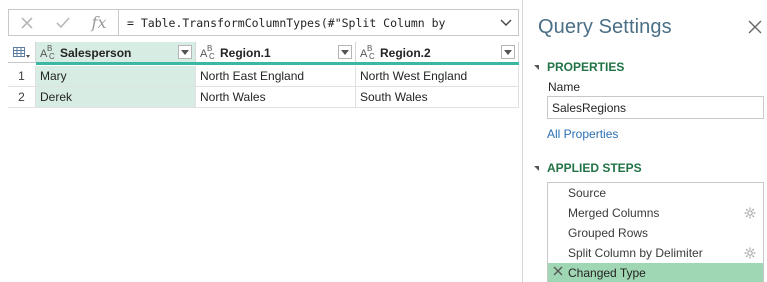  I want to click on row-number: 1, so click(22, 76).